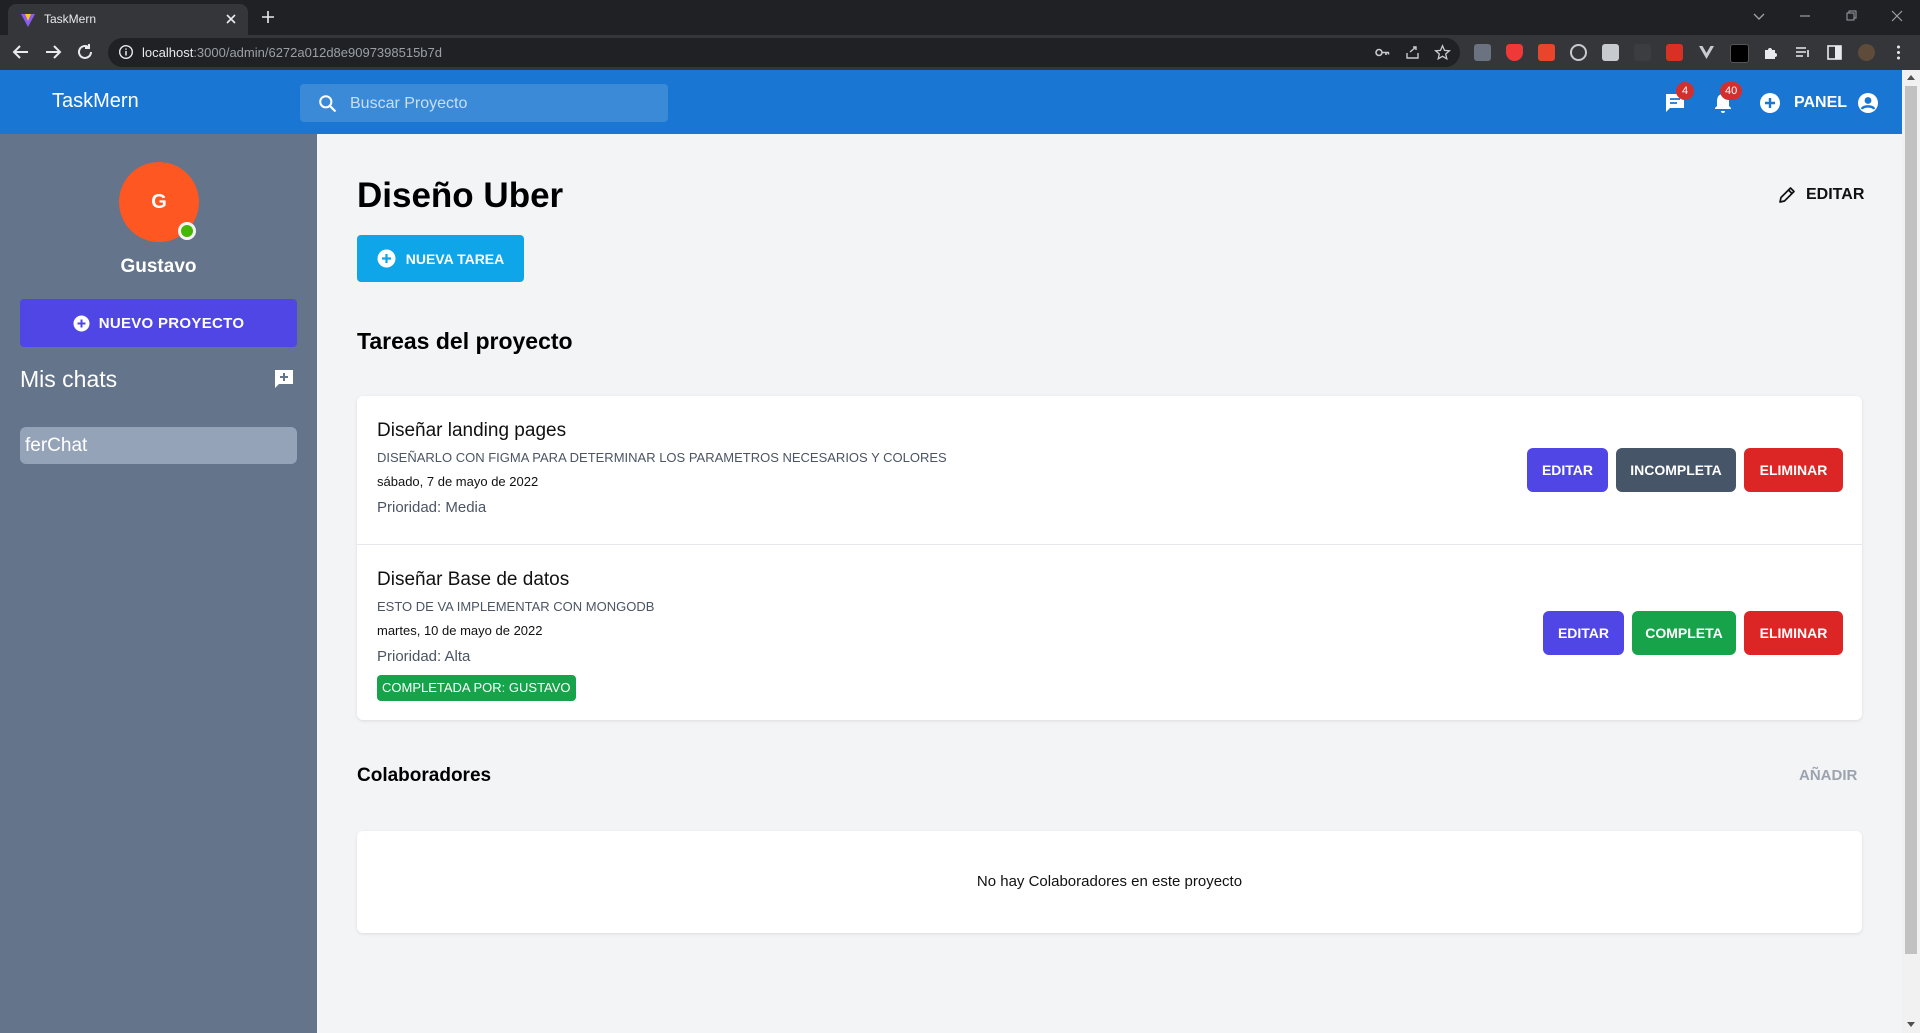 The width and height of the screenshot is (1920, 1033). I want to click on online-status-dot, so click(187, 231).